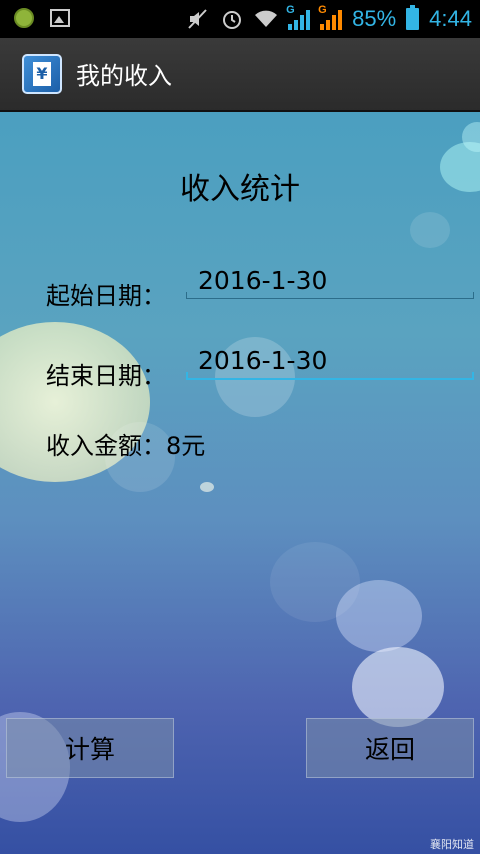  What do you see at coordinates (240, 189) in the screenshot?
I see `page-title: 收入统计` at bounding box center [240, 189].